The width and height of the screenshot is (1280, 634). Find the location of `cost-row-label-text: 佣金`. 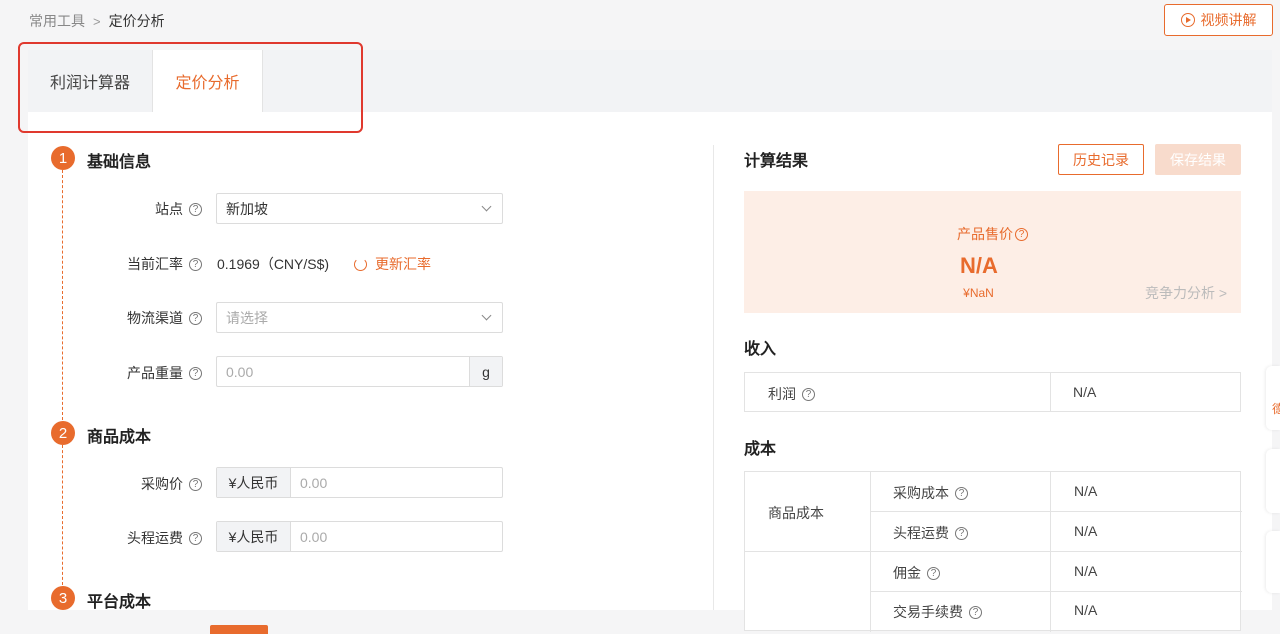

cost-row-label-text: 佣金 is located at coordinates (907, 573).